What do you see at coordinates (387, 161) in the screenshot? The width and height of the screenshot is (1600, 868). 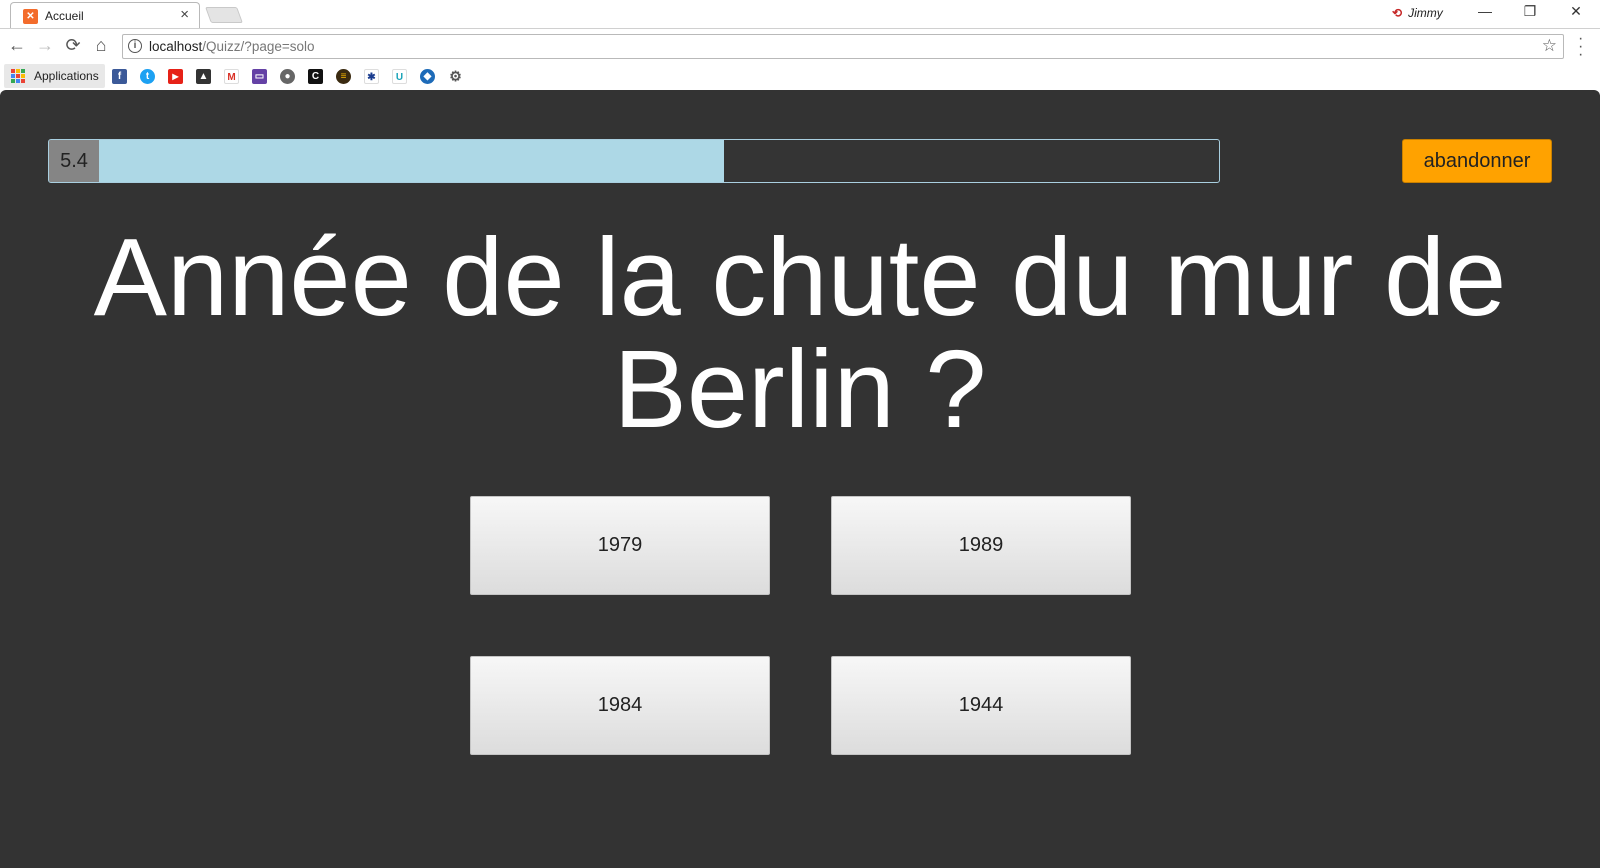 I see `timer-progress-fill` at bounding box center [387, 161].